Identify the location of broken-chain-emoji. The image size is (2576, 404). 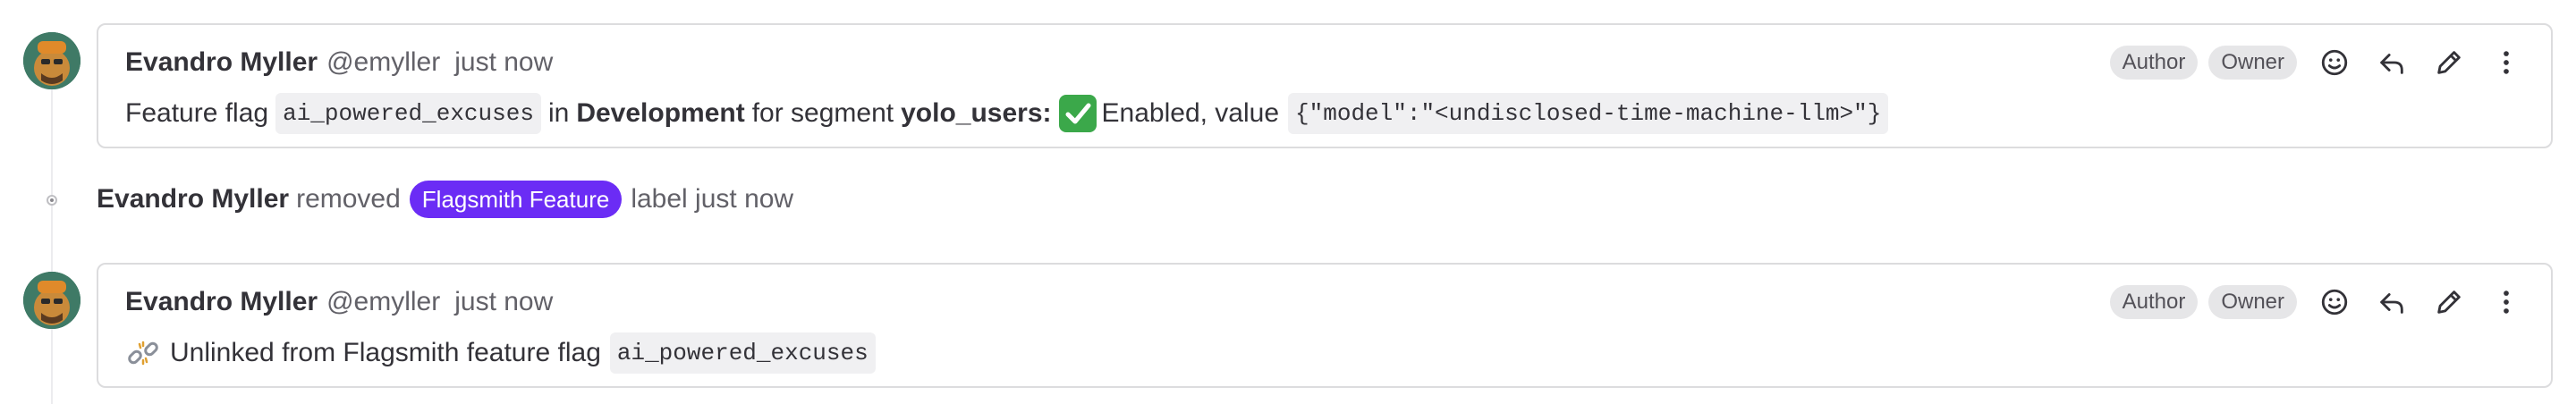
(143, 353).